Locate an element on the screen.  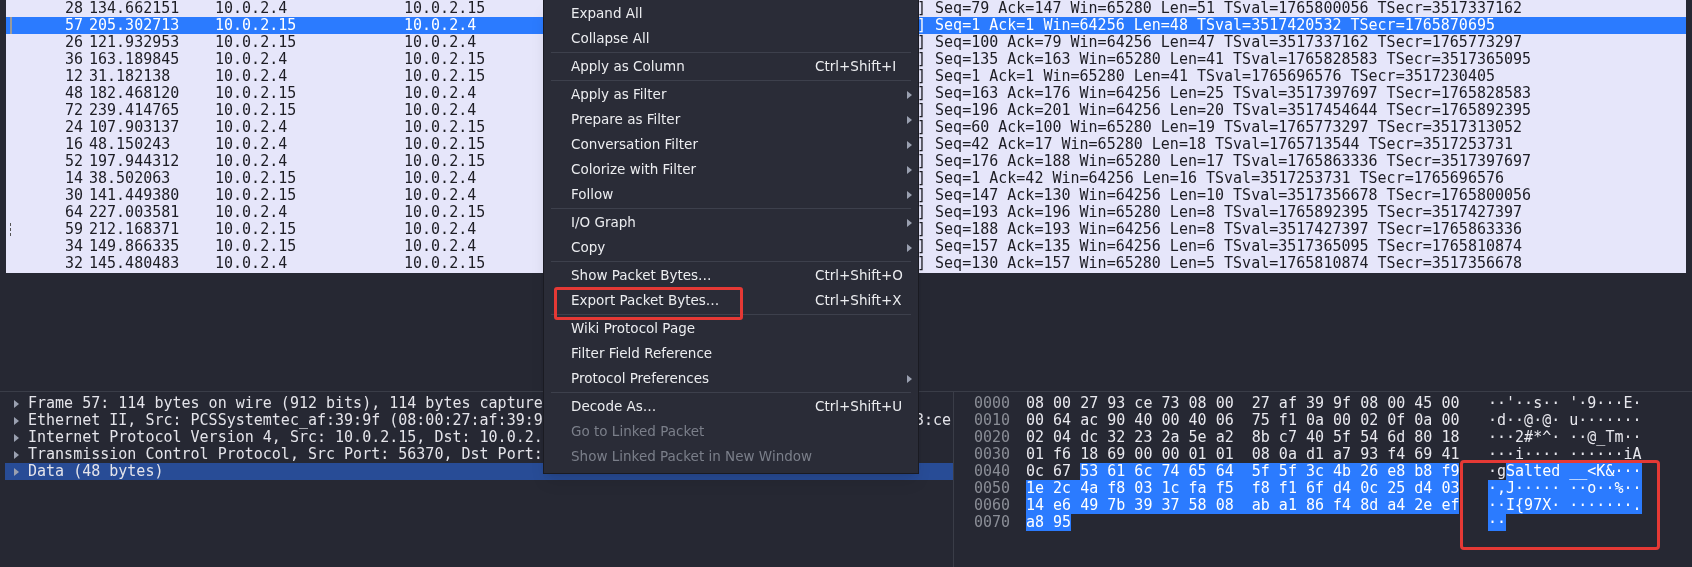
packet-time: 239.414765 is located at coordinates (135, 110).